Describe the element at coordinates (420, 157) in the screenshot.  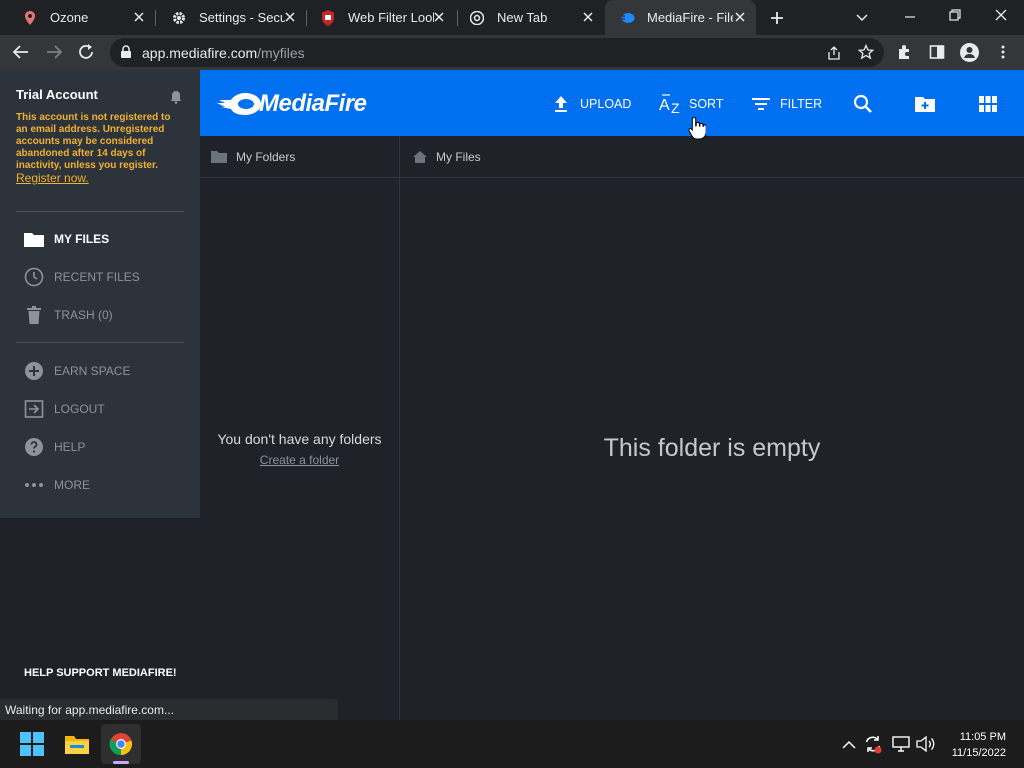
I see `home-icon` at that location.